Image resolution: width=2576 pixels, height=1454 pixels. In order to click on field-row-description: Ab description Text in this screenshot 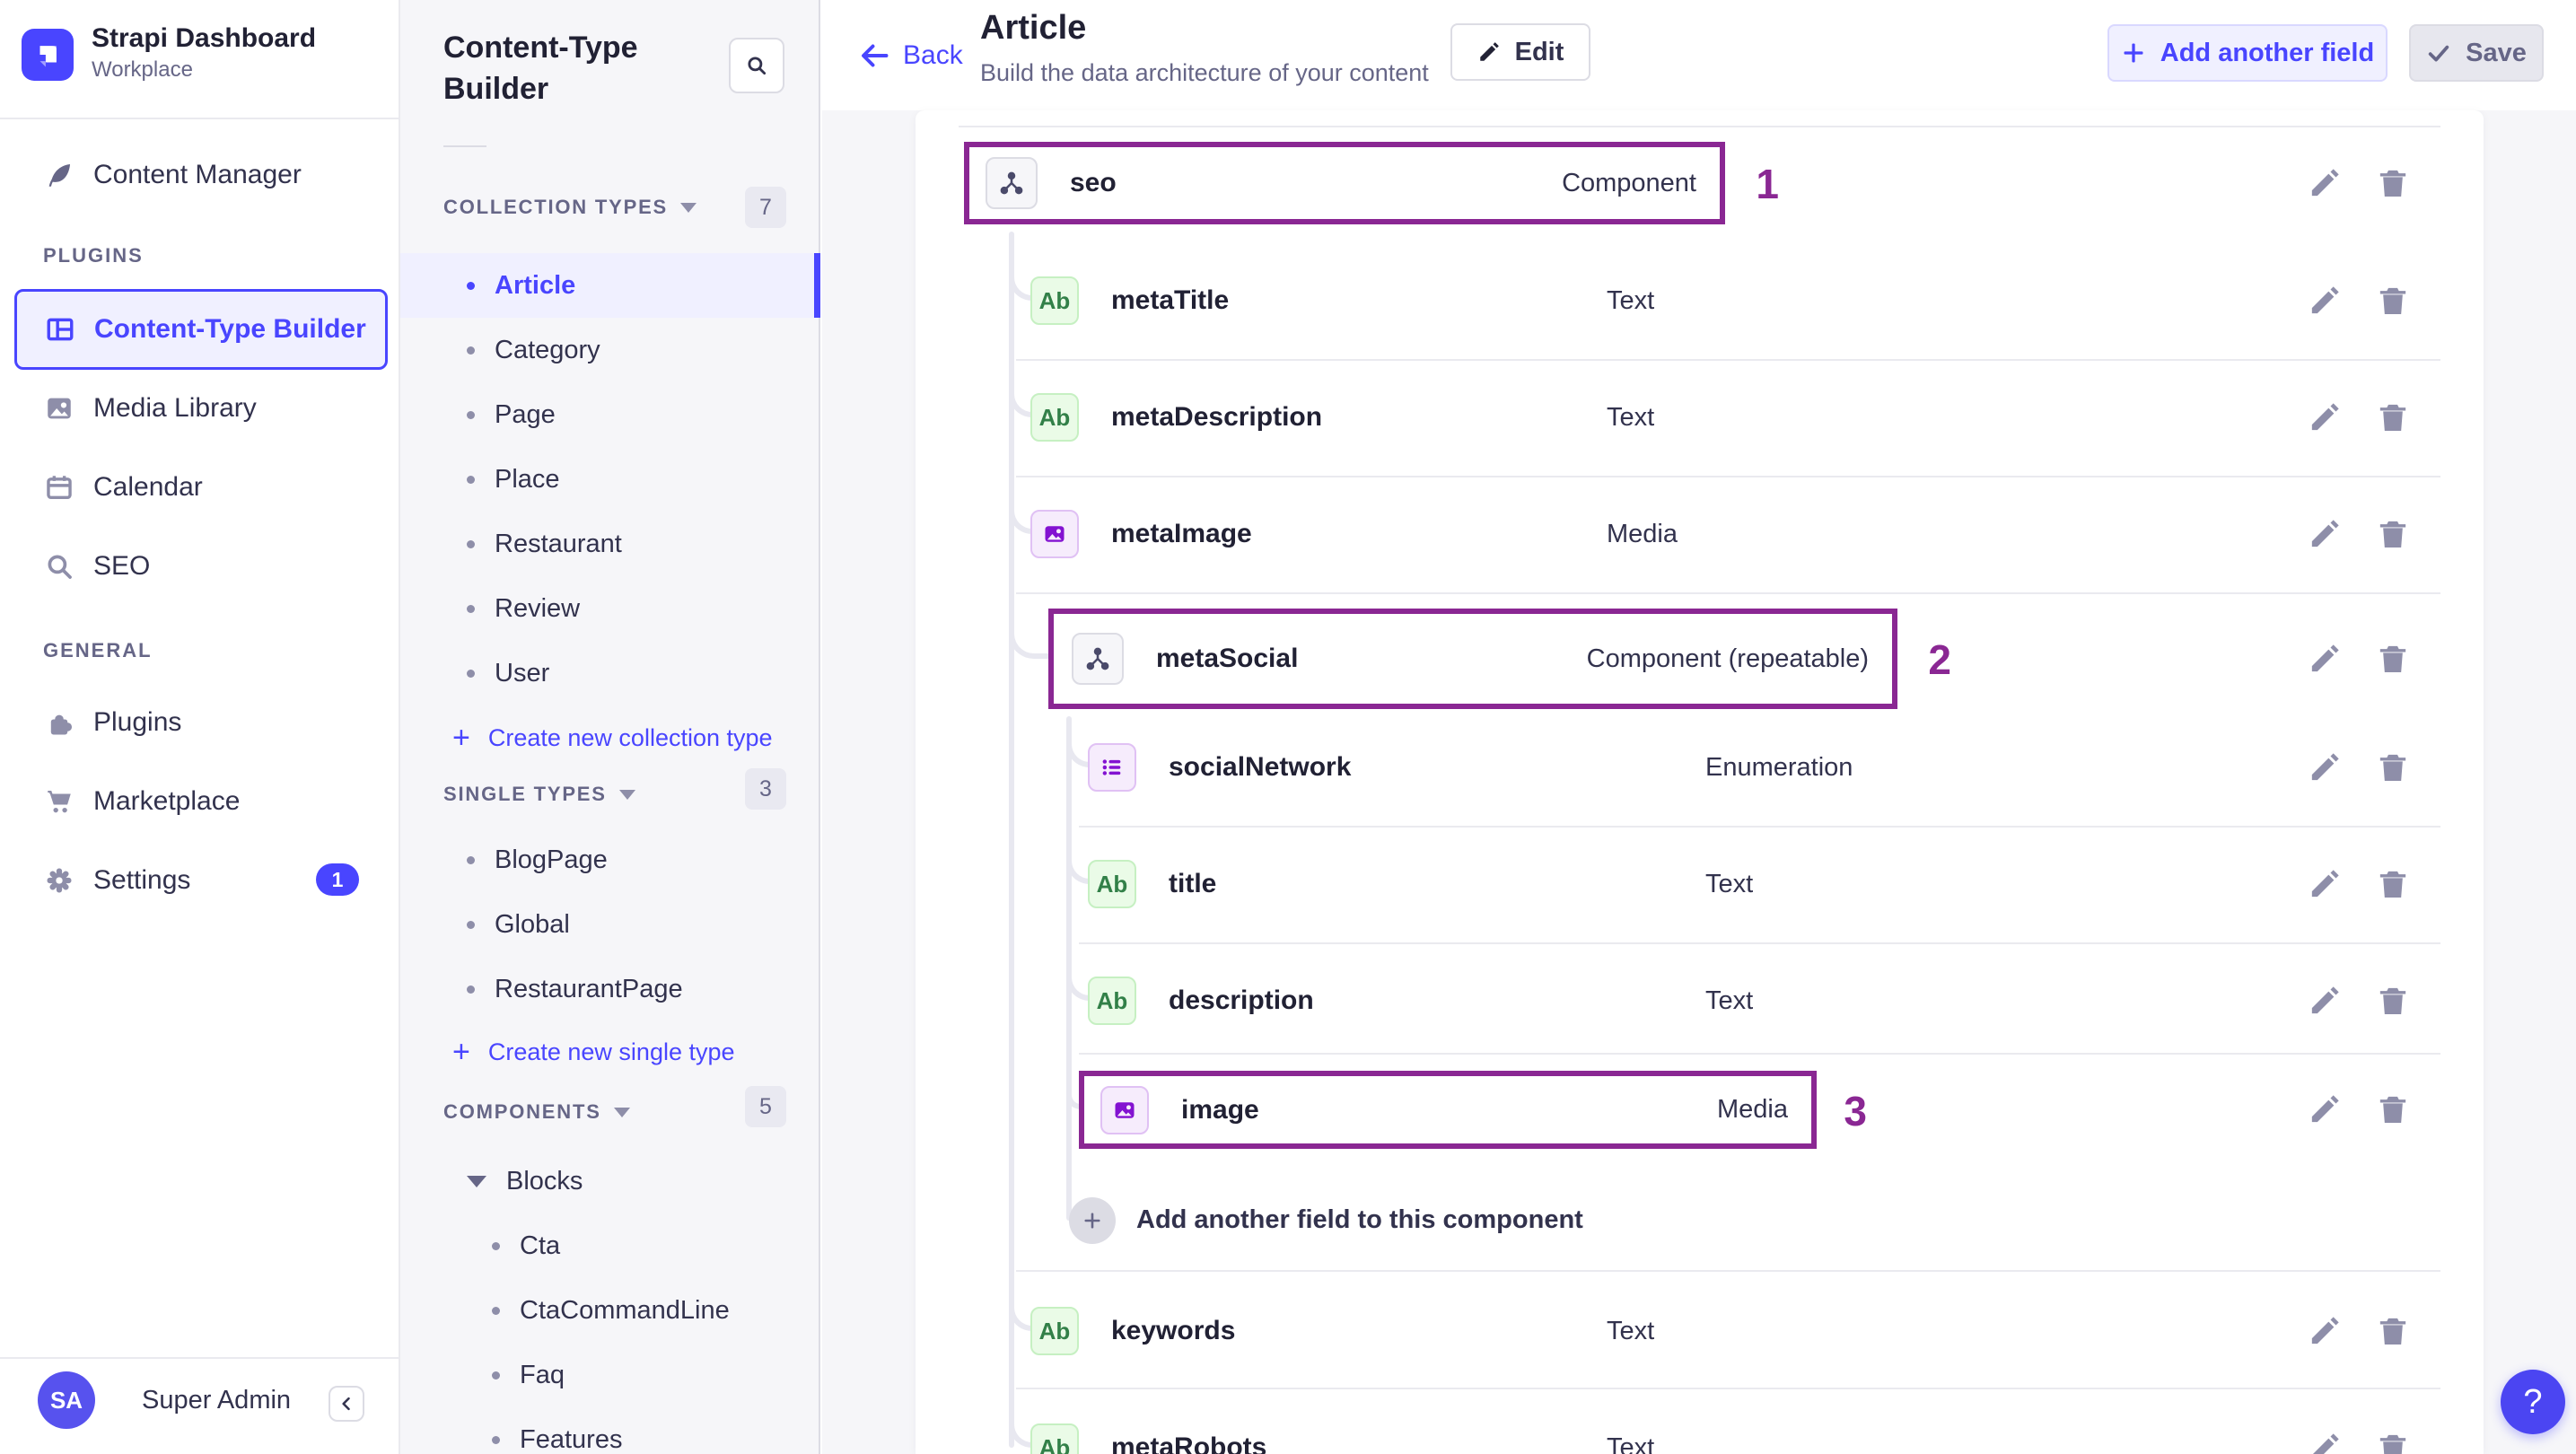, I will do `click(1678, 1000)`.